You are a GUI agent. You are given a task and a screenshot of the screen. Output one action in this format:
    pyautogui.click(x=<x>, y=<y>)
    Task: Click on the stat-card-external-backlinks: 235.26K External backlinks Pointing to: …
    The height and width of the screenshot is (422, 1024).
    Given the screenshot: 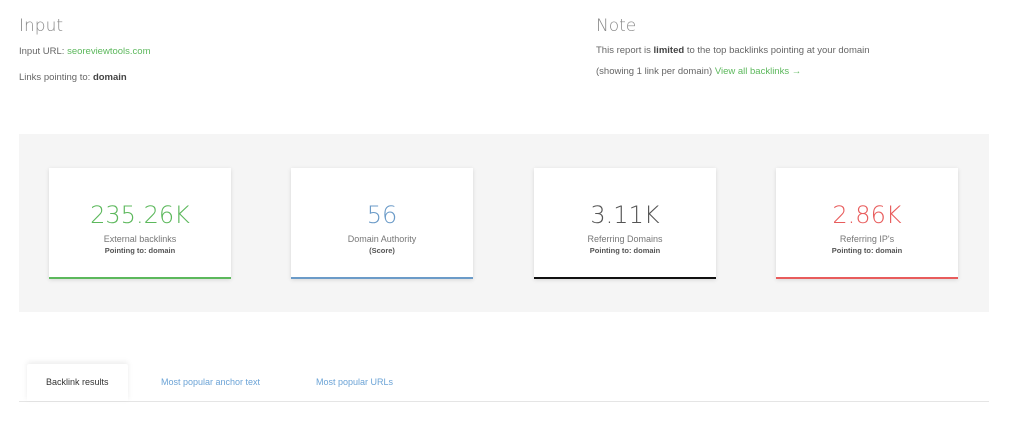 What is the action you would take?
    pyautogui.click(x=140, y=223)
    